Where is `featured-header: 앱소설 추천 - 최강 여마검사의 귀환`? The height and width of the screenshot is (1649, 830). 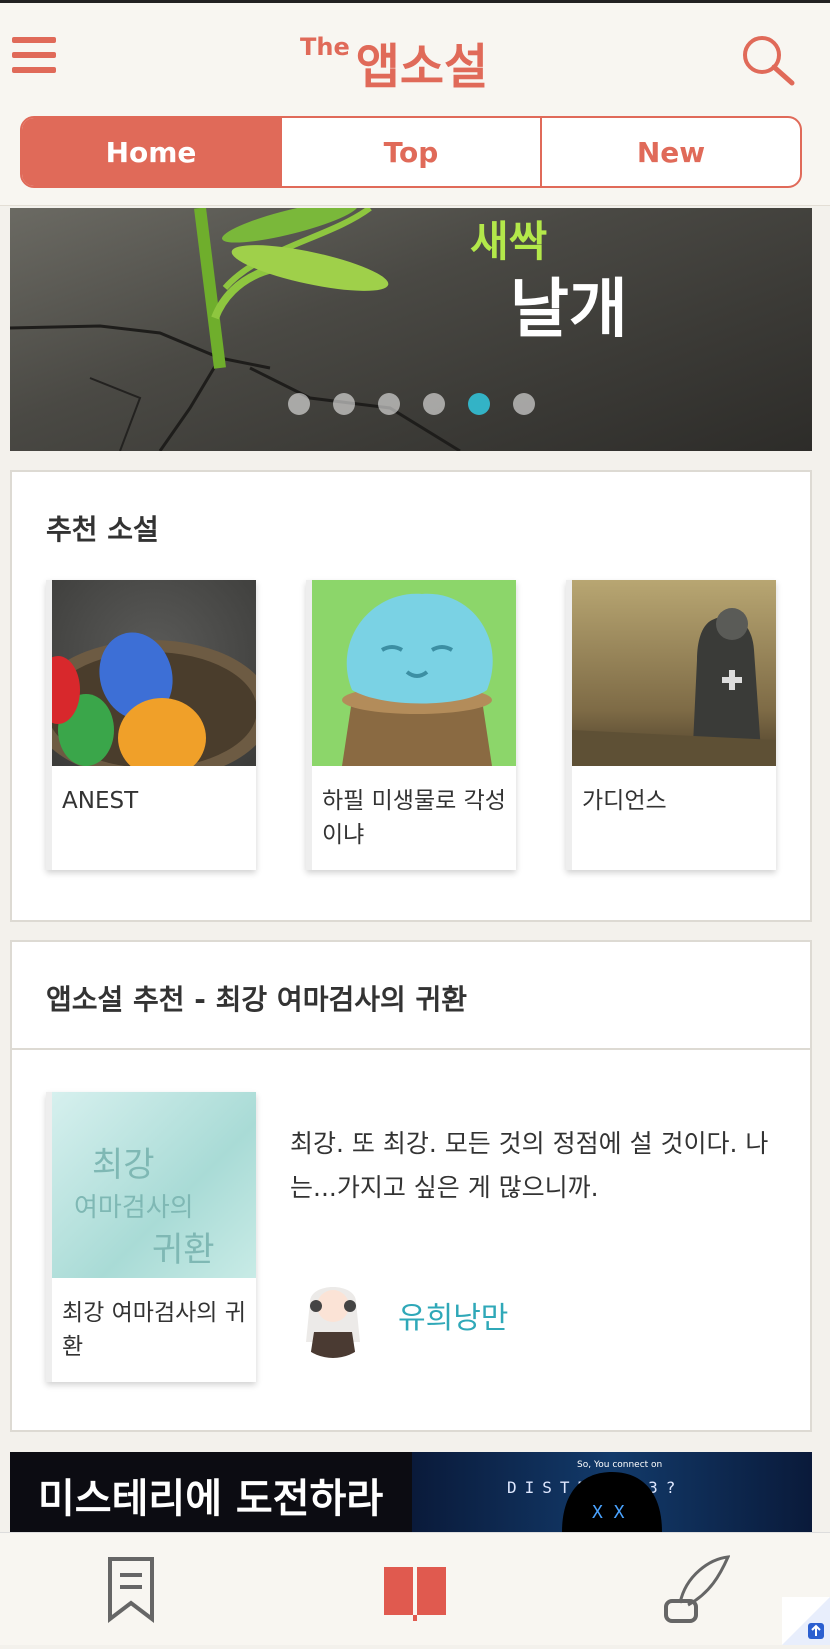
featured-header: 앱소설 추천 - 최강 여마검사의 귀환 is located at coordinates (411, 996).